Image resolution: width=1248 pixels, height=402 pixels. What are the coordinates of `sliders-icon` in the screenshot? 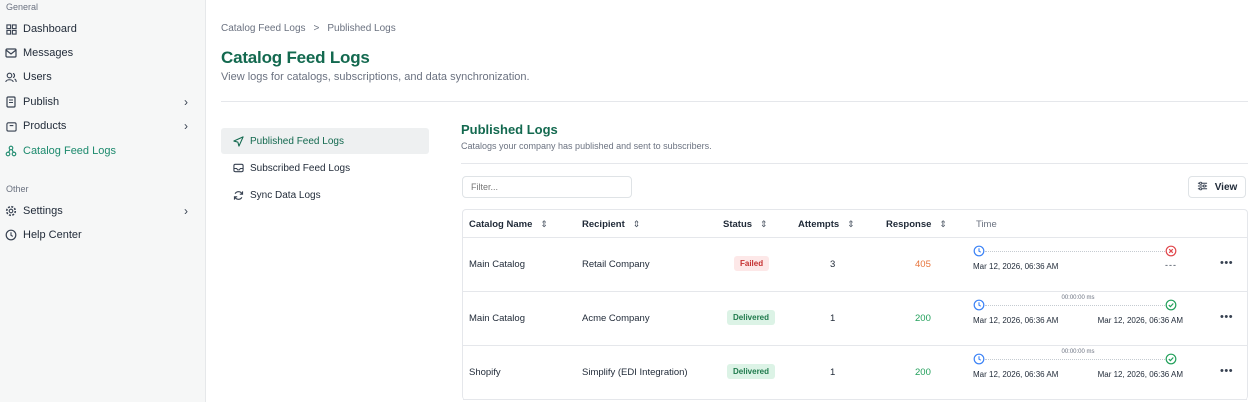 It's located at (1202, 187).